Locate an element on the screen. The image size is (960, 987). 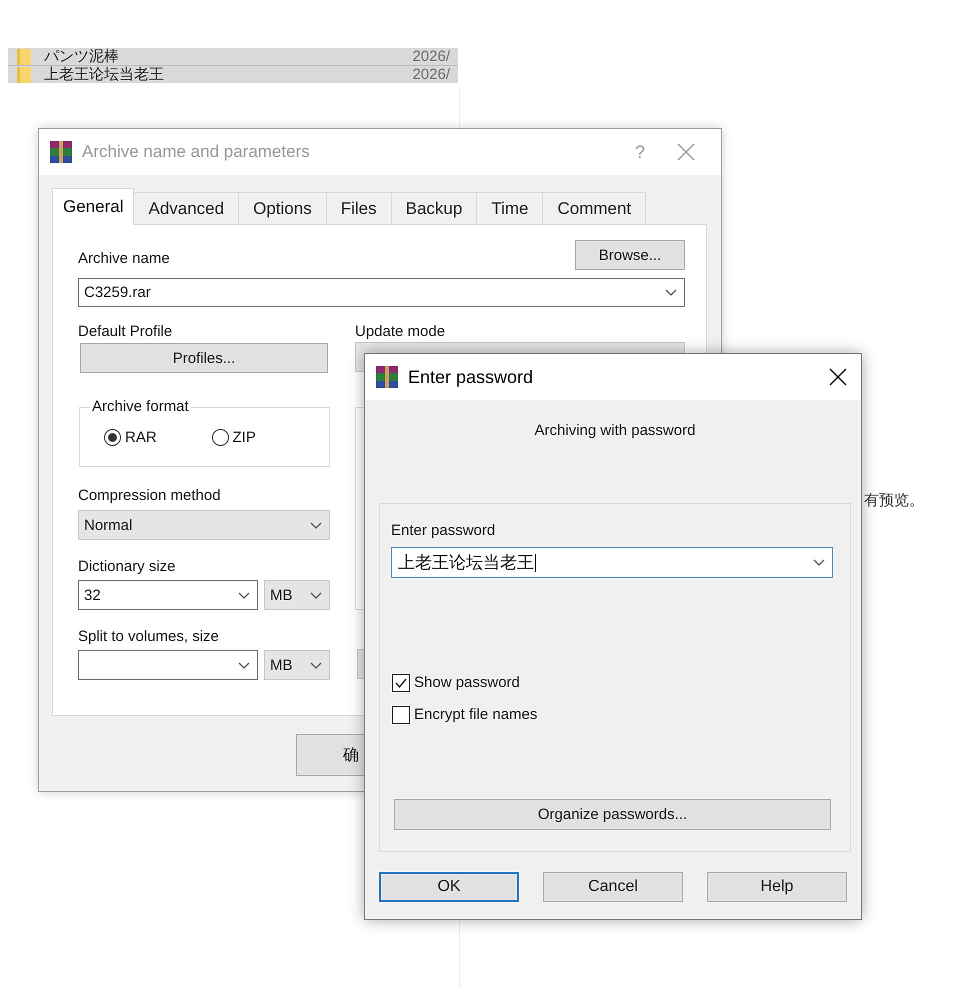
dialog-heading: Archiving with password is located at coordinates (615, 431).